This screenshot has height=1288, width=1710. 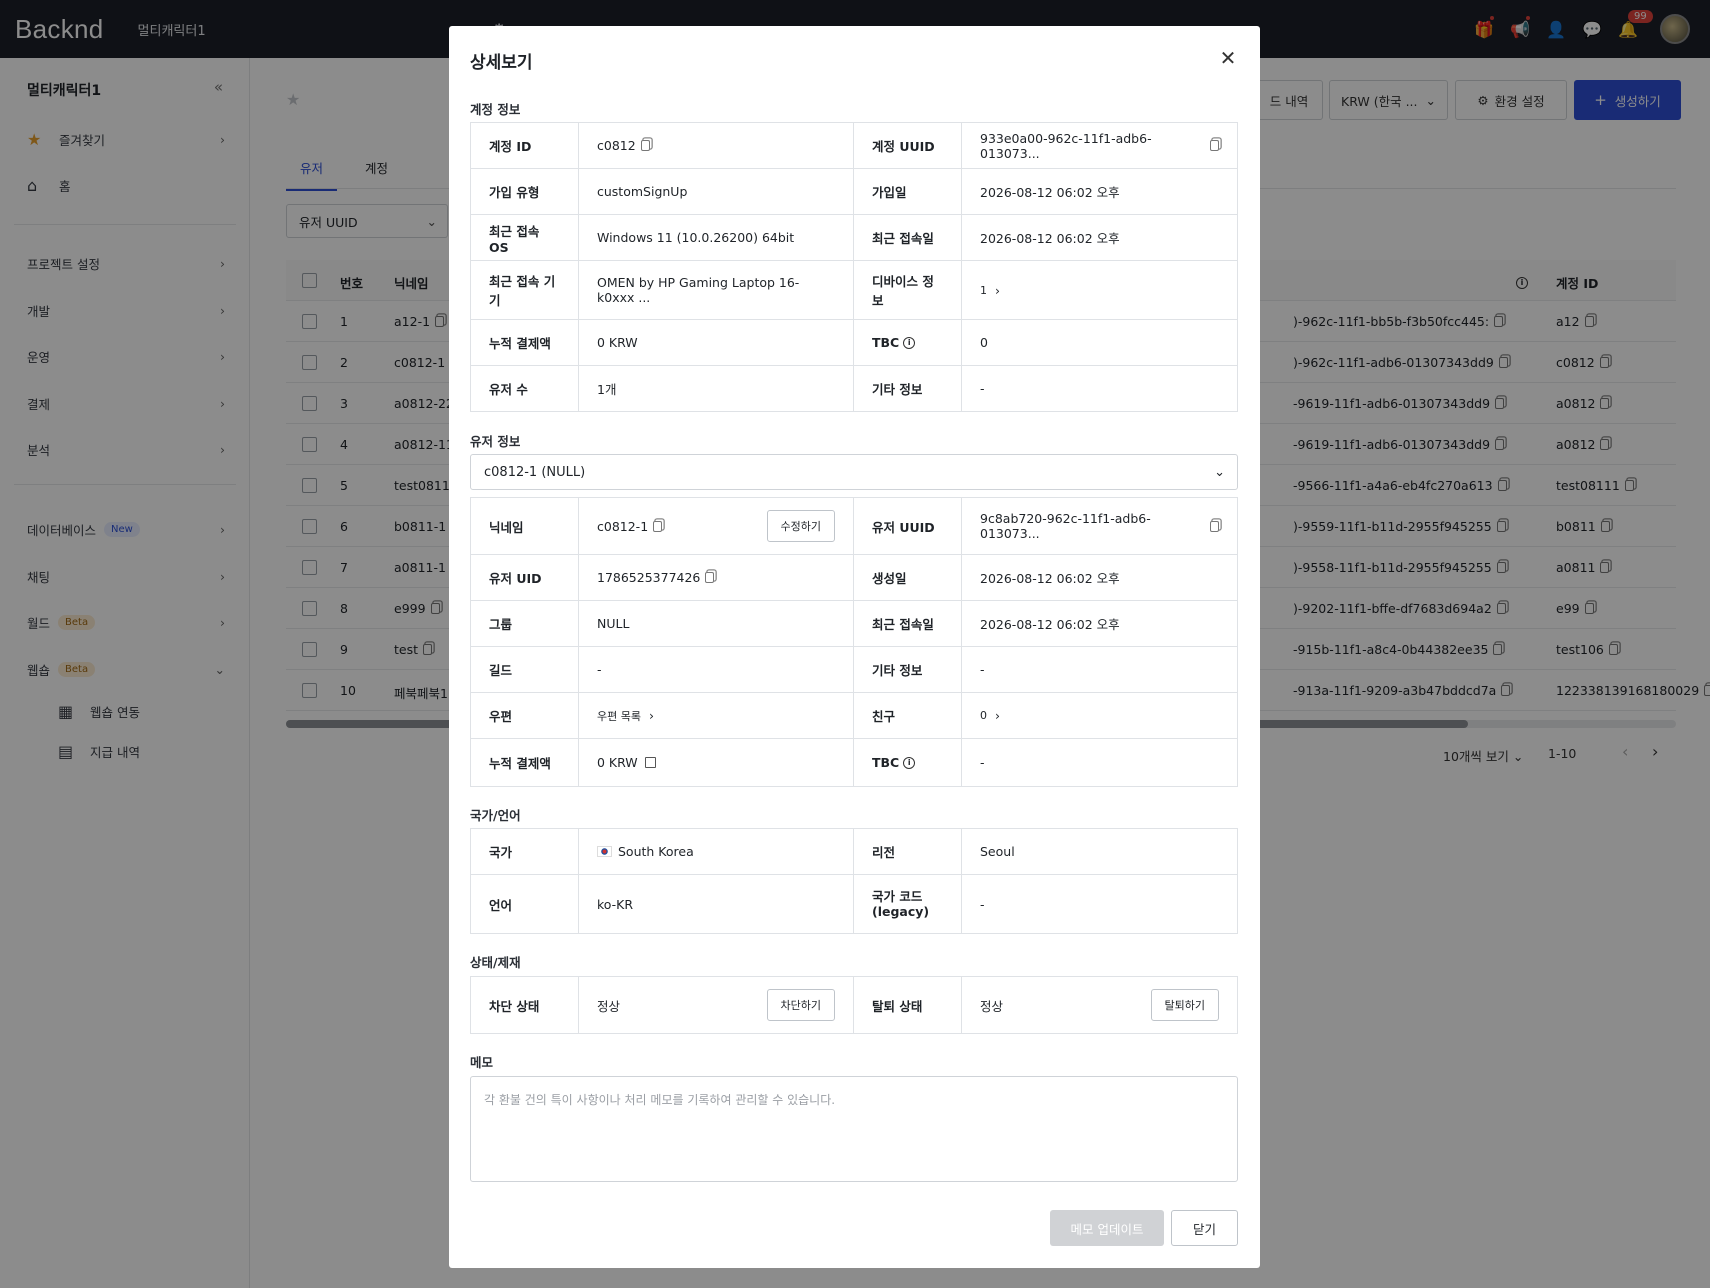 I want to click on device-info-link: 1 ›, so click(x=1099, y=290).